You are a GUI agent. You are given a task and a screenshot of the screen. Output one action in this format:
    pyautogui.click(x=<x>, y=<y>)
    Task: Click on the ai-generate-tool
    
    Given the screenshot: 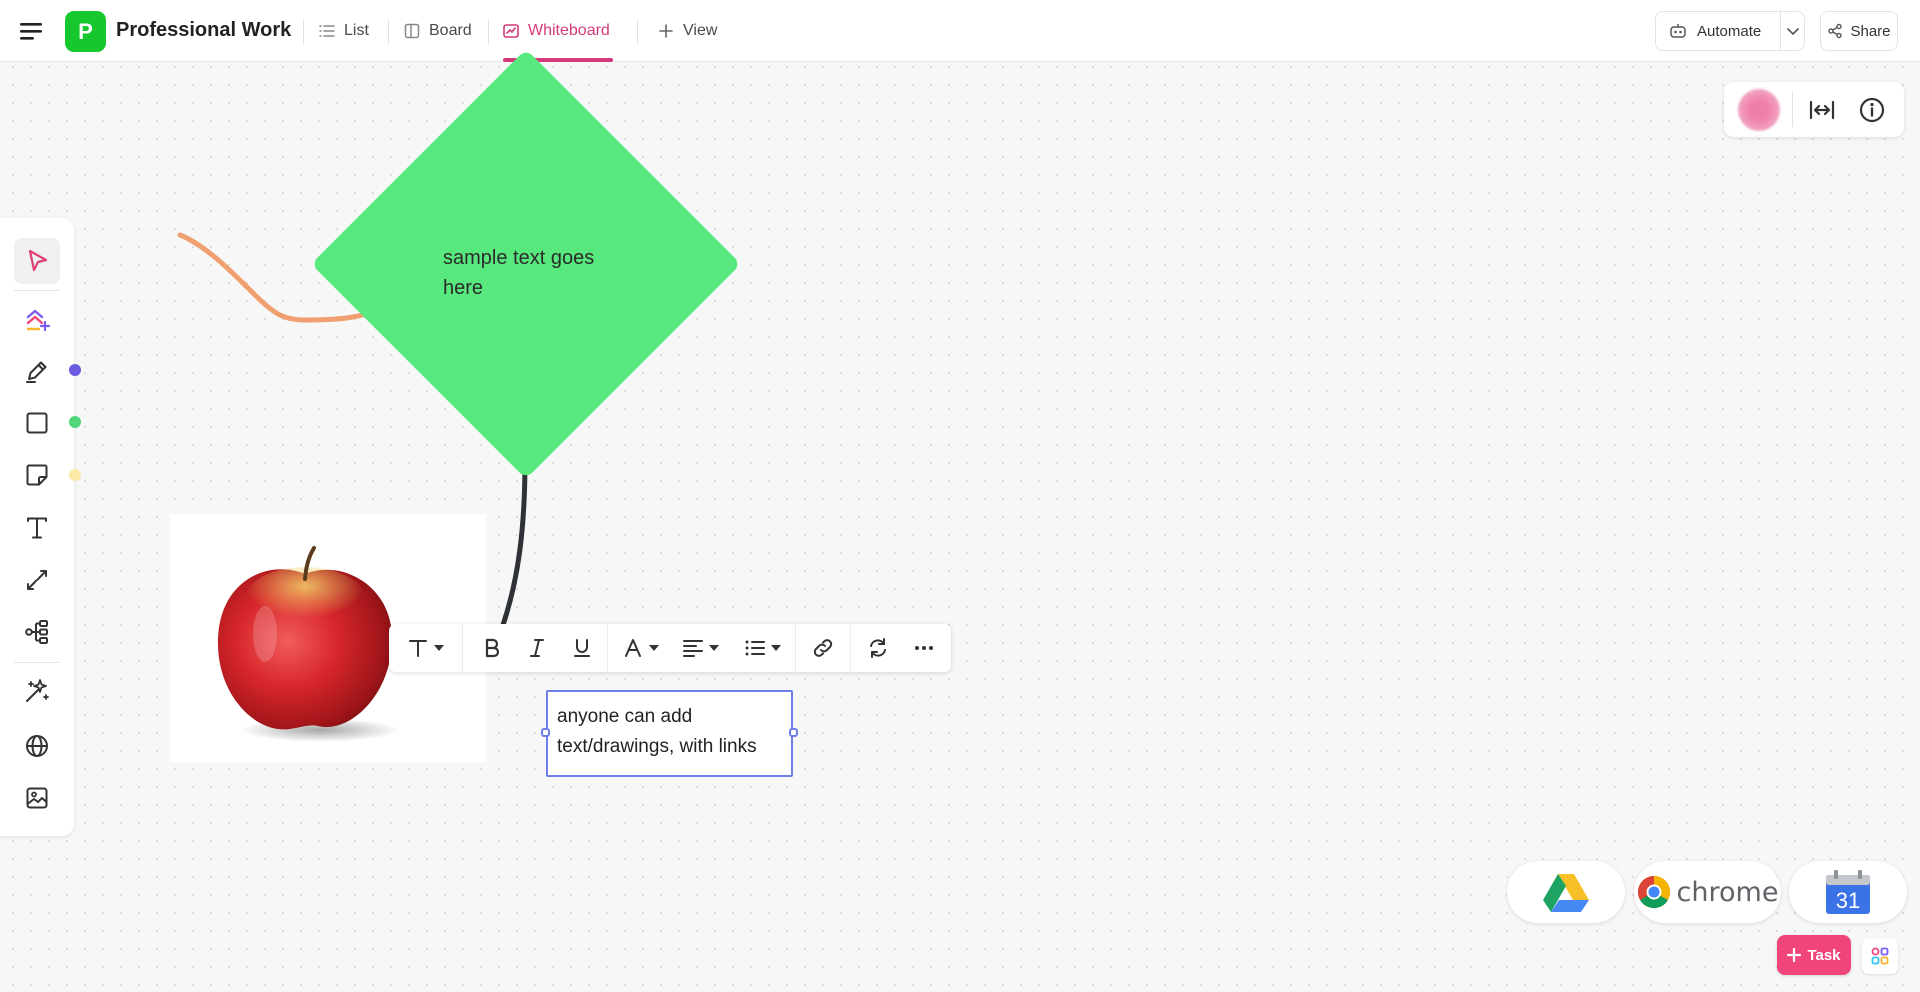 What is the action you would take?
    pyautogui.click(x=37, y=691)
    